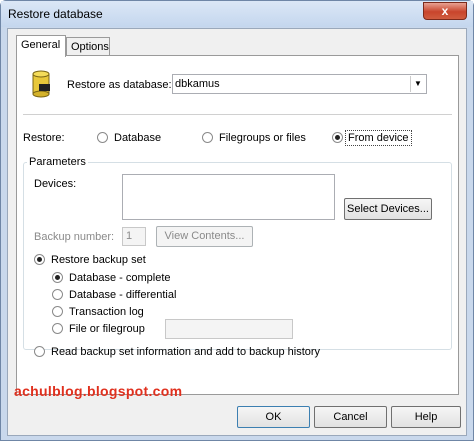  I want to click on file-or-filegroup-label: File or filegroup, so click(107, 329).